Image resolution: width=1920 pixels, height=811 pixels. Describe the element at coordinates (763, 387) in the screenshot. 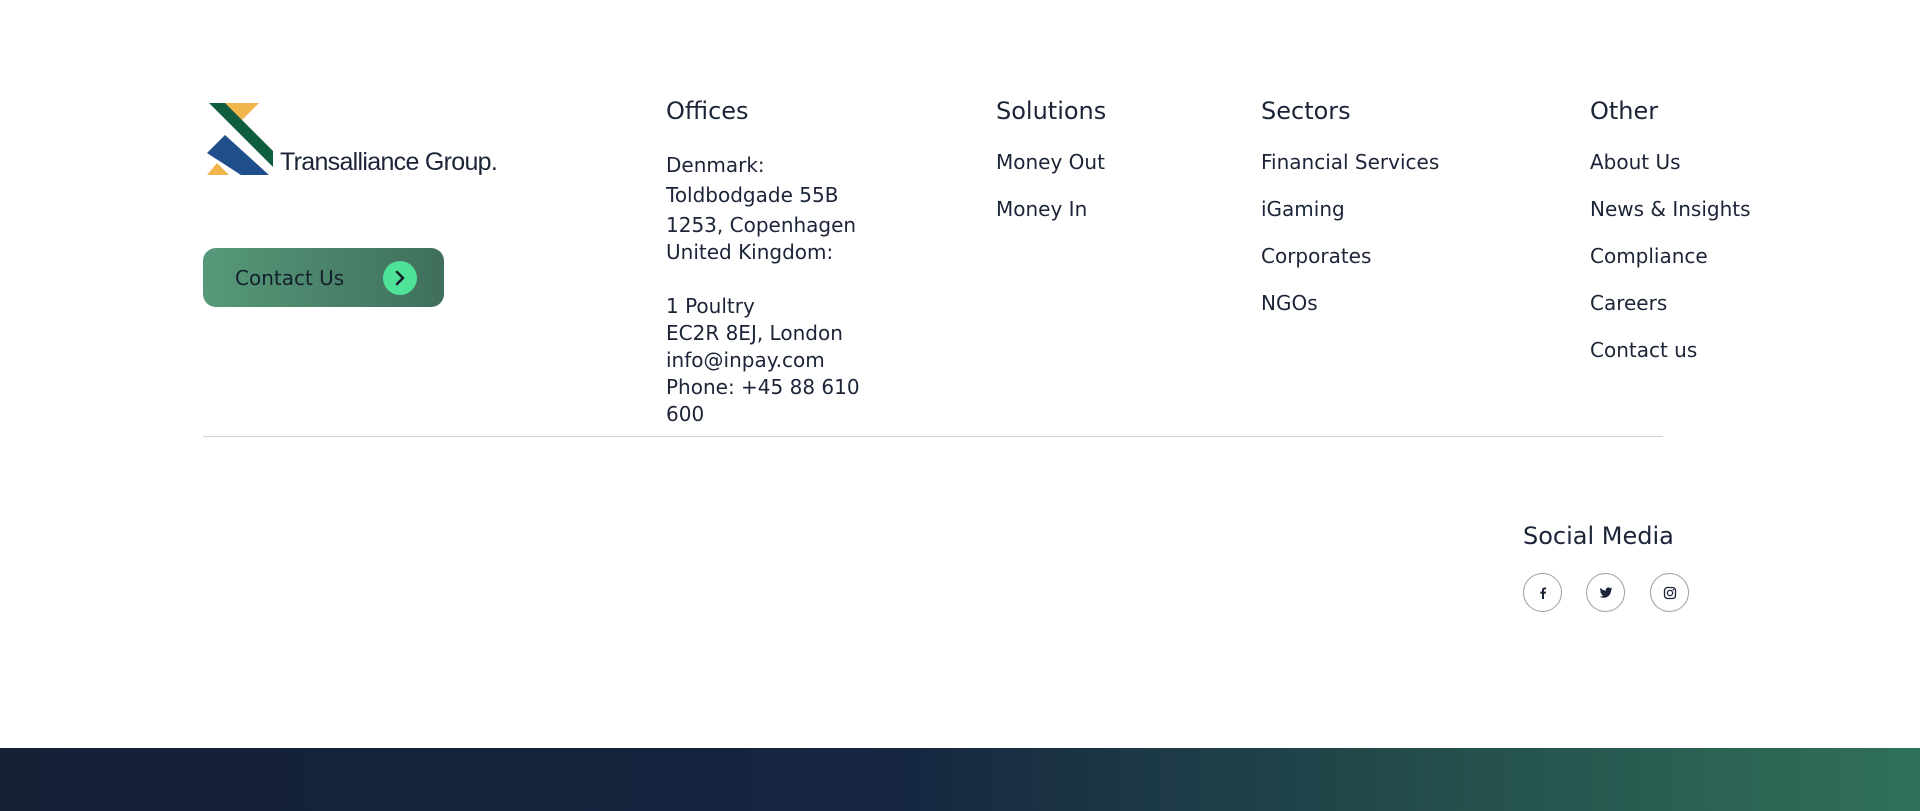

I see `office-phone: Phone: +45 88 610` at that location.